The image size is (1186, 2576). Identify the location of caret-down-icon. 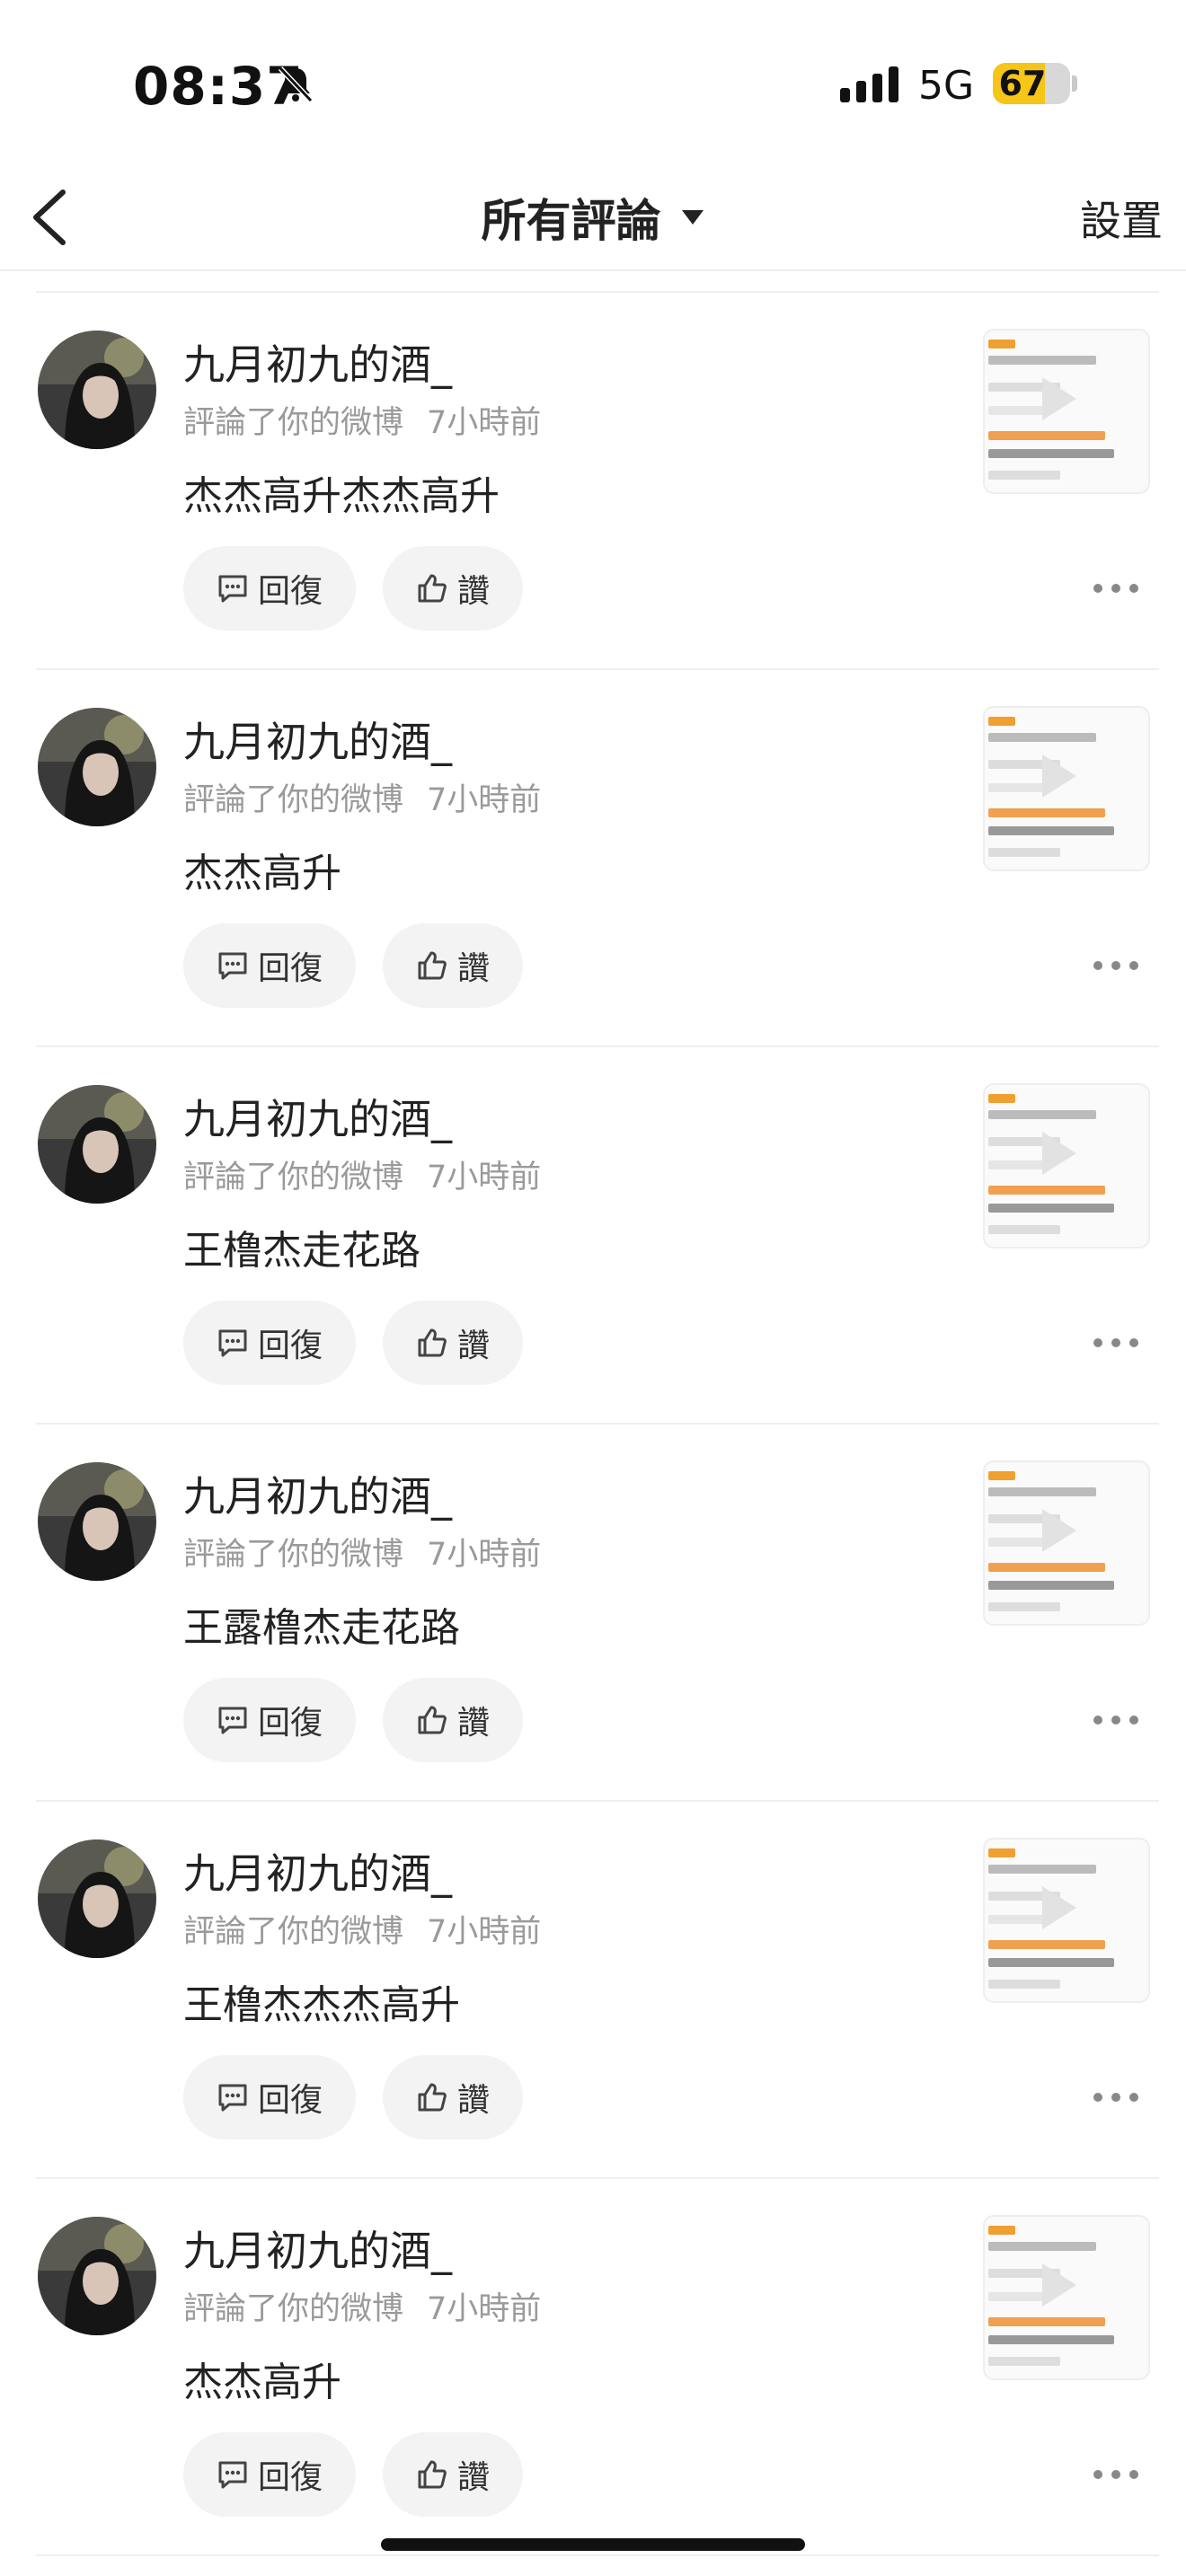
(692, 217).